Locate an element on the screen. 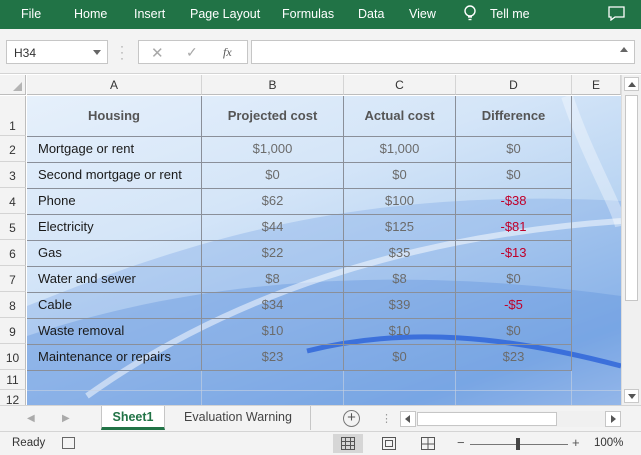  page-break-view-button is located at coordinates (428, 443).